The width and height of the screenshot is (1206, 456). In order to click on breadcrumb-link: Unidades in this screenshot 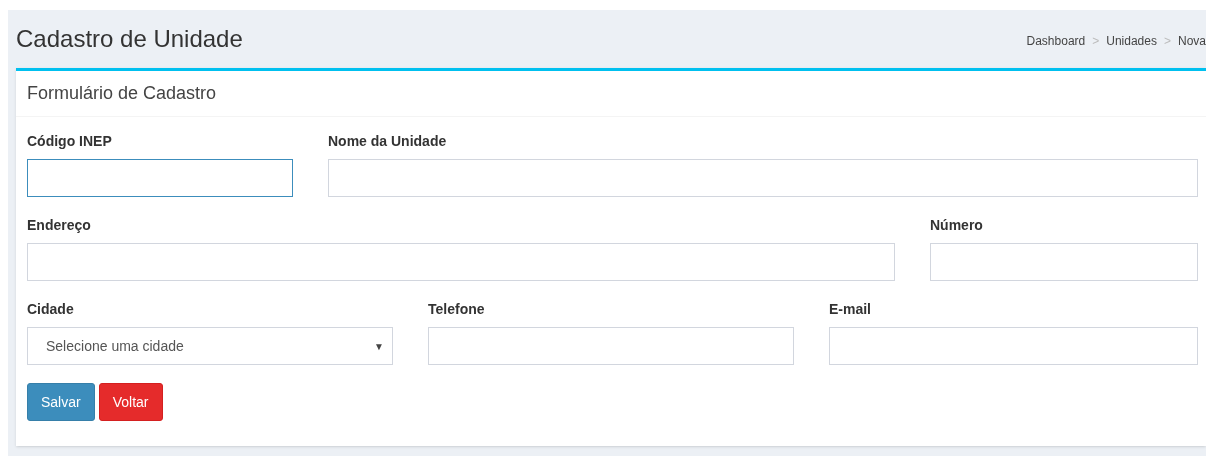, I will do `click(1131, 41)`.